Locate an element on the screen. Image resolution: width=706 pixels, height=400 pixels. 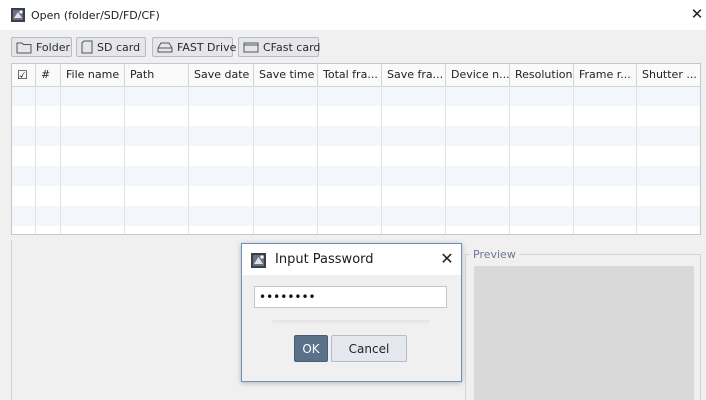
sd-card-button-label: SD card is located at coordinates (119, 47).